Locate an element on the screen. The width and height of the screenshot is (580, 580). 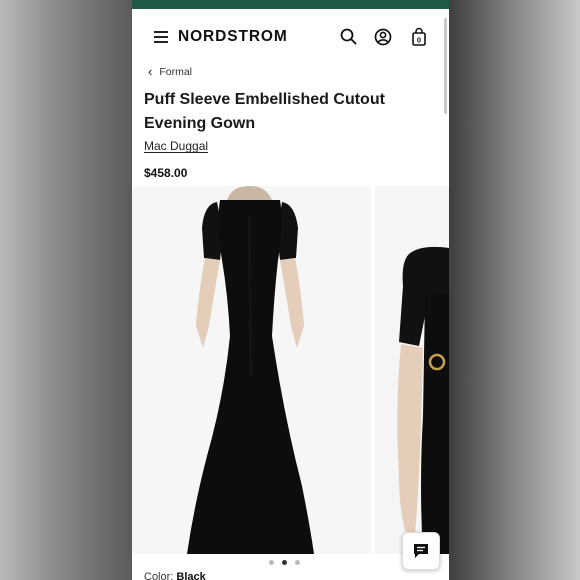
chevron-left-icon: ‹ is located at coordinates (150, 71).